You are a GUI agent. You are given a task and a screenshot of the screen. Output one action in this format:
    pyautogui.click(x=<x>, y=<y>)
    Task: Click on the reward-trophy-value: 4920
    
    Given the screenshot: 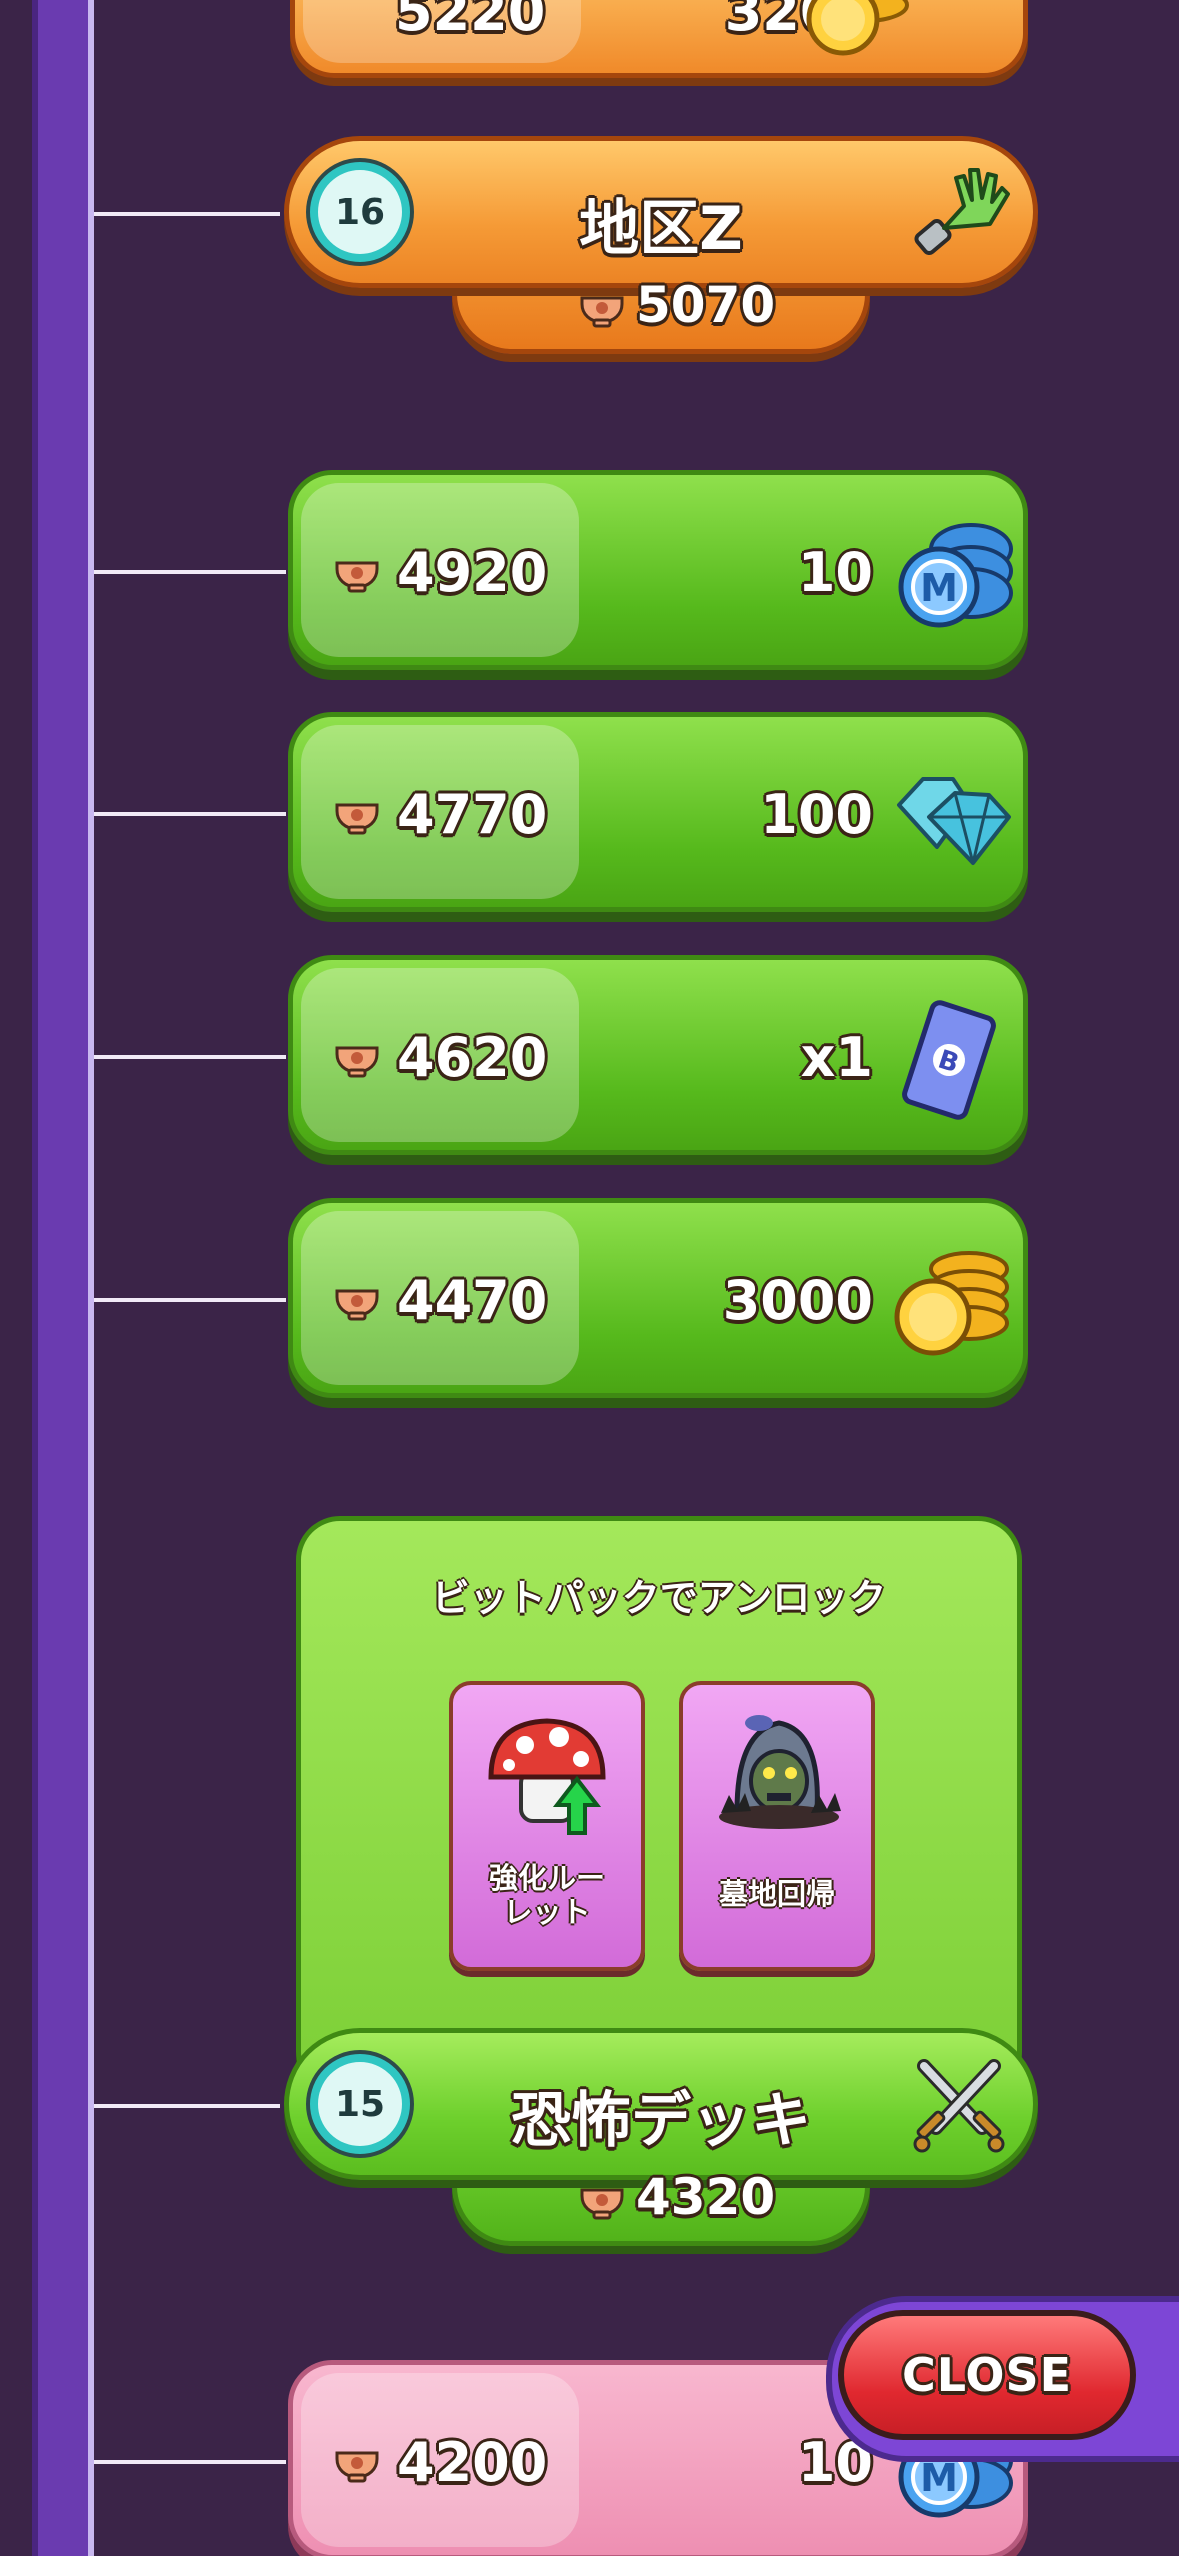 What is the action you would take?
    pyautogui.click(x=472, y=572)
    